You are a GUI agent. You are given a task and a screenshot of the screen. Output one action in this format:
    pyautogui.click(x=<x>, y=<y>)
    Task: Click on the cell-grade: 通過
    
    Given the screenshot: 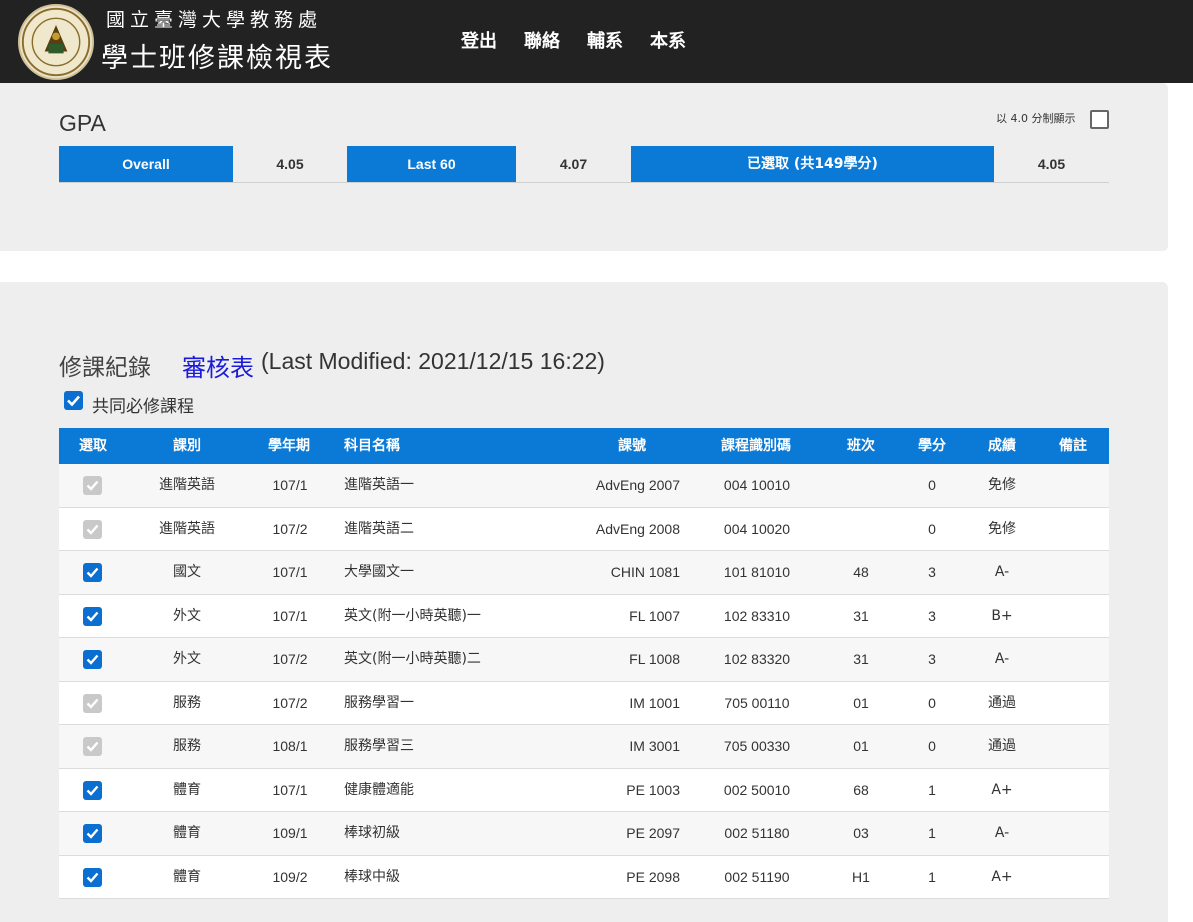 What is the action you would take?
    pyautogui.click(x=1002, y=702)
    